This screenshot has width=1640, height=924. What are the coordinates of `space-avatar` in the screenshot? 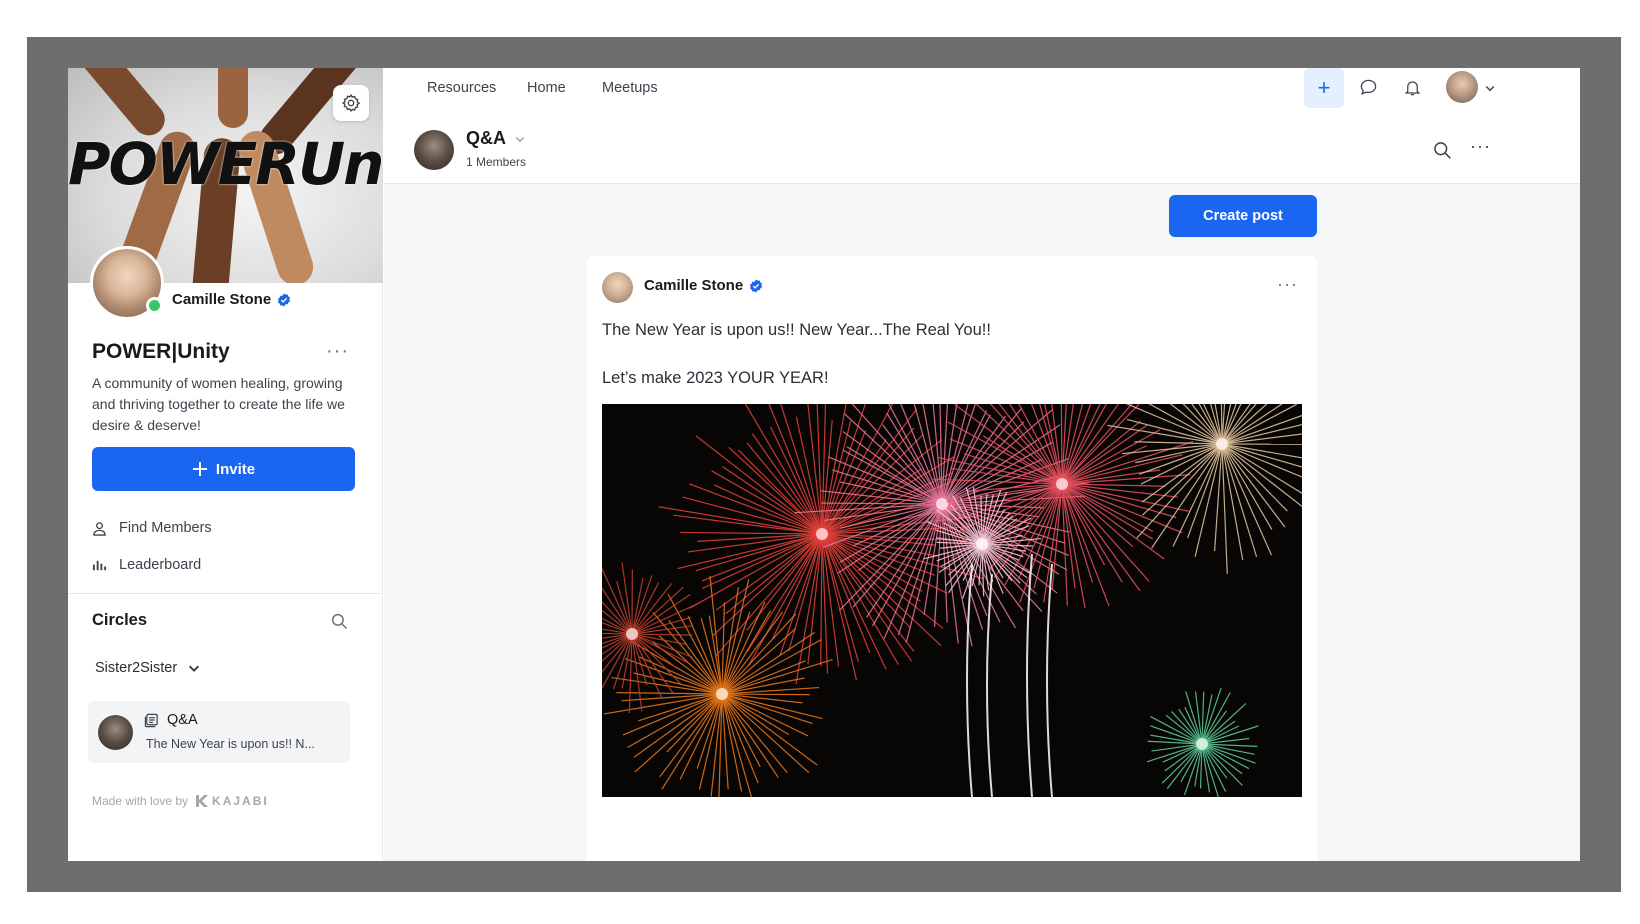 It's located at (434, 150).